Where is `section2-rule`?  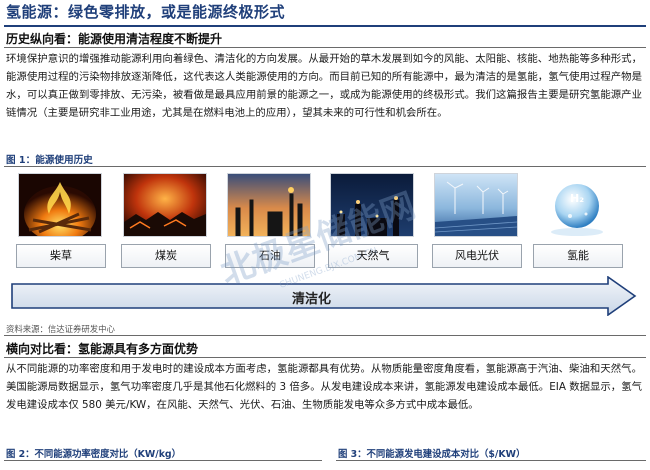
section2-rule is located at coordinates (325, 357).